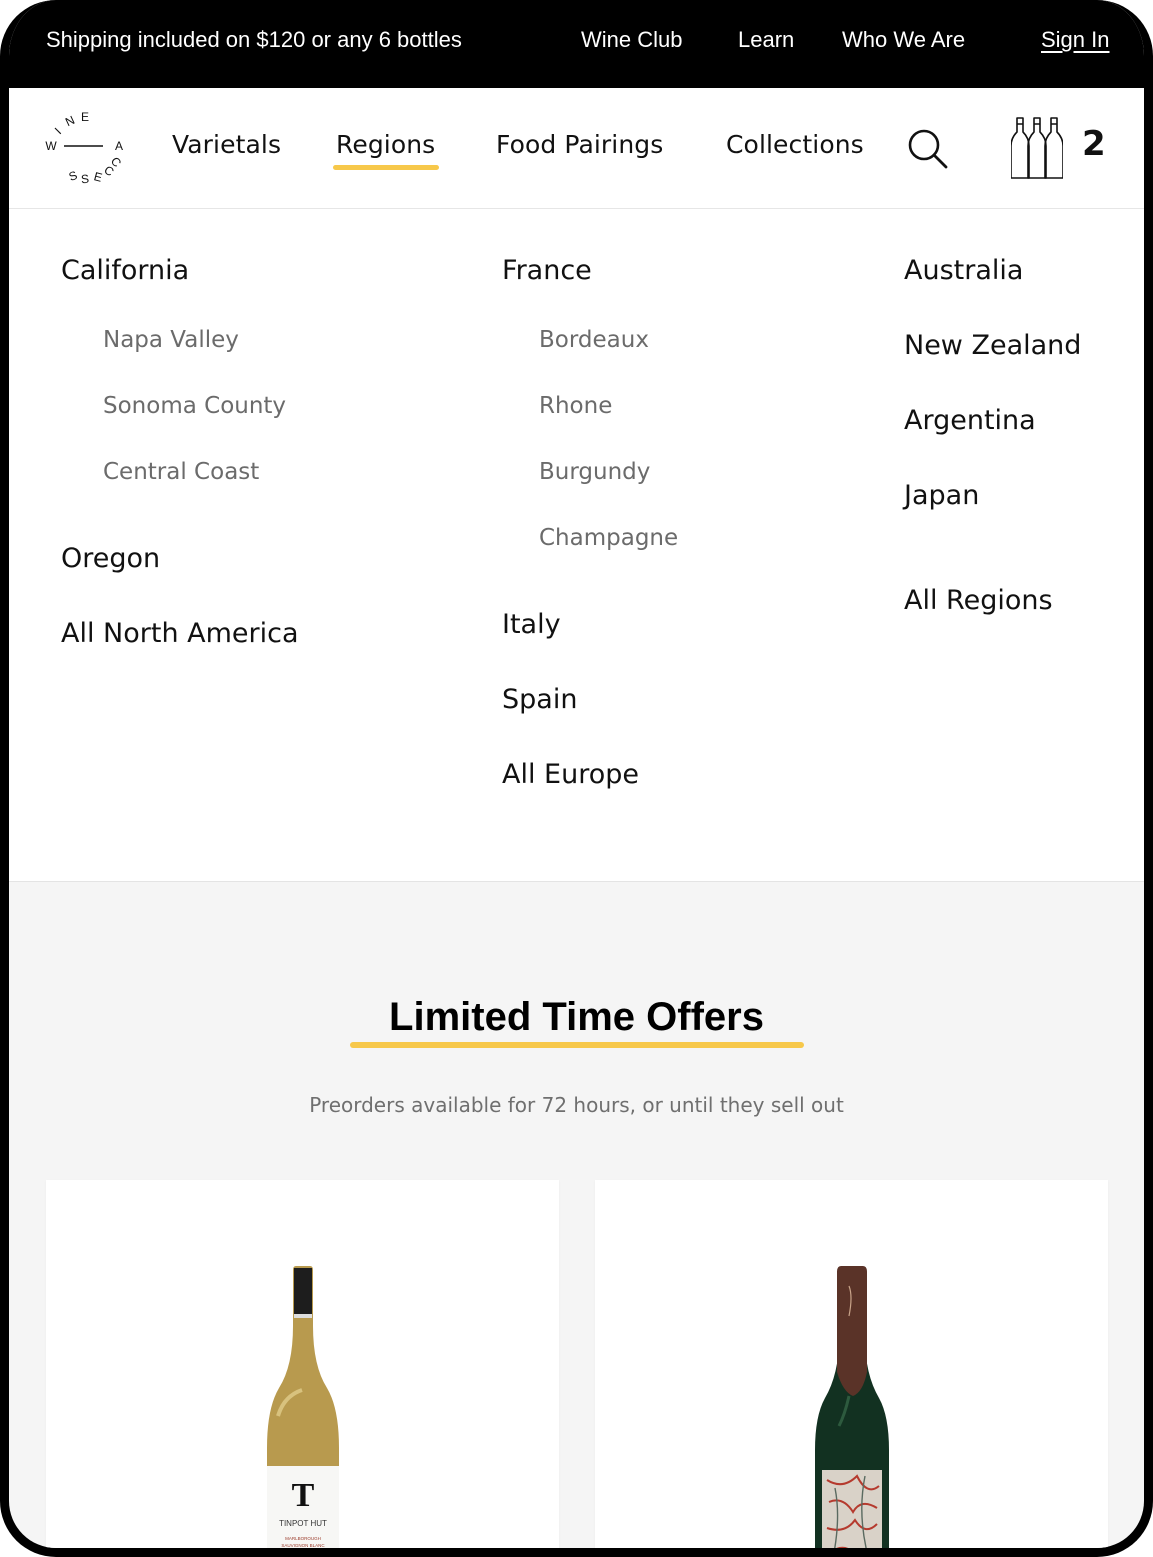 The image size is (1153, 1557). Describe the element at coordinates (631, 40) in the screenshot. I see `wine-club-link: Wine Club` at that location.